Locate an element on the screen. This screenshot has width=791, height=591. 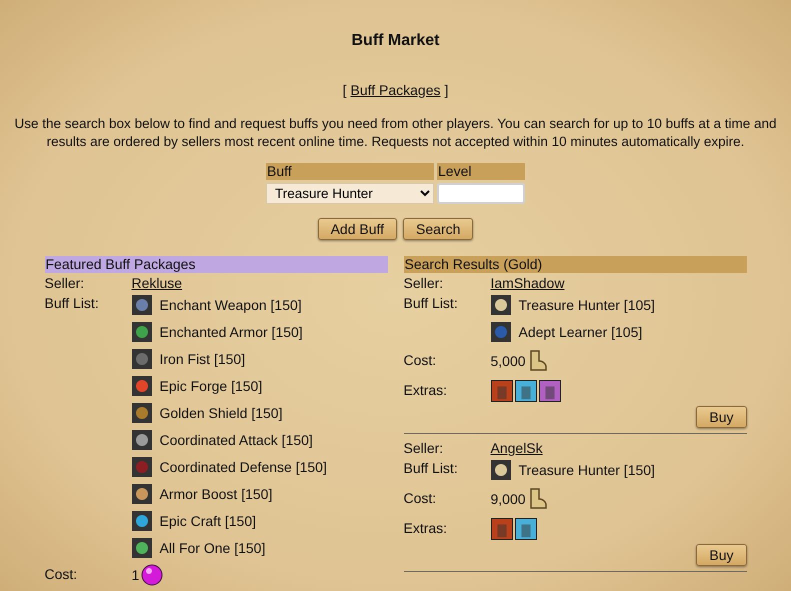
buff-name: Treasure Hunter [105] is located at coordinates (586, 305).